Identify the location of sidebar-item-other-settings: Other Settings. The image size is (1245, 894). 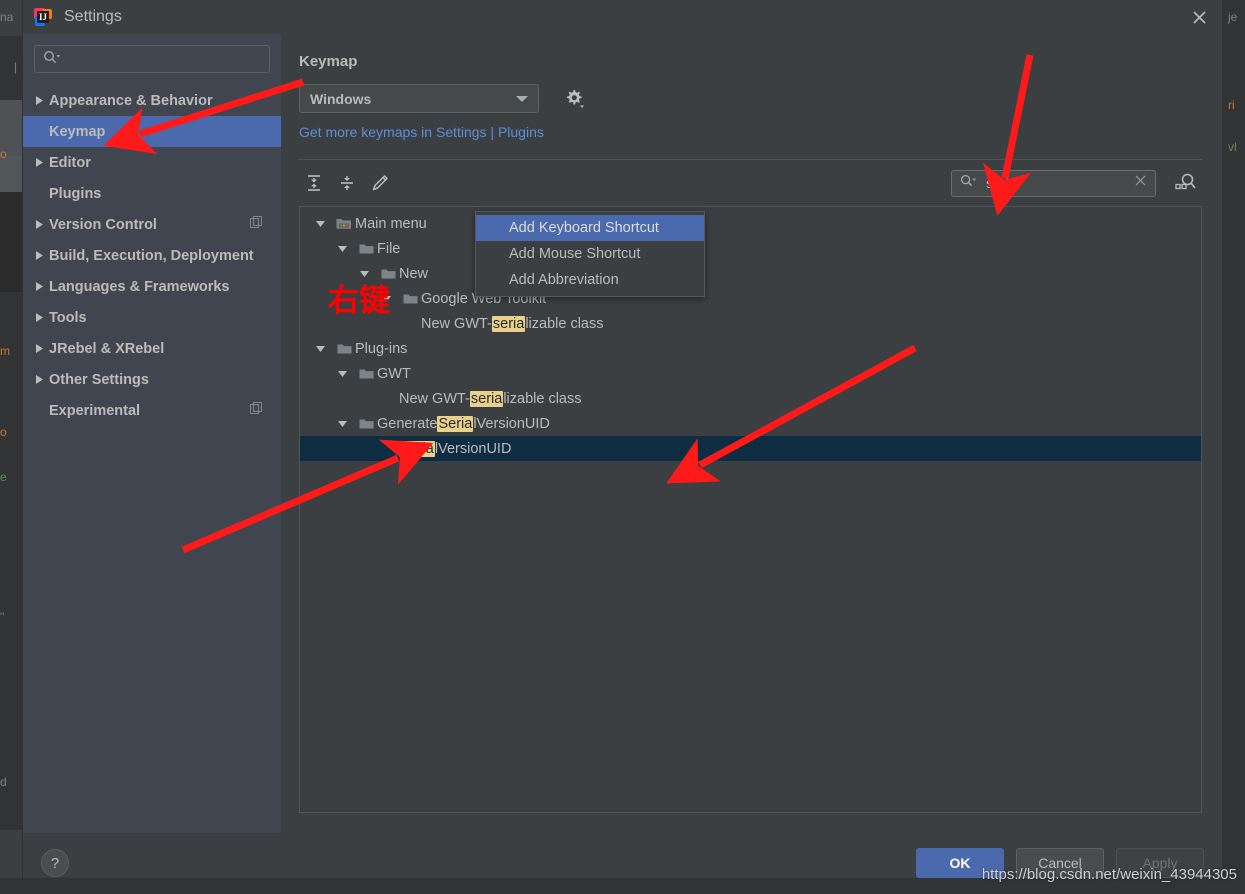
(152, 379).